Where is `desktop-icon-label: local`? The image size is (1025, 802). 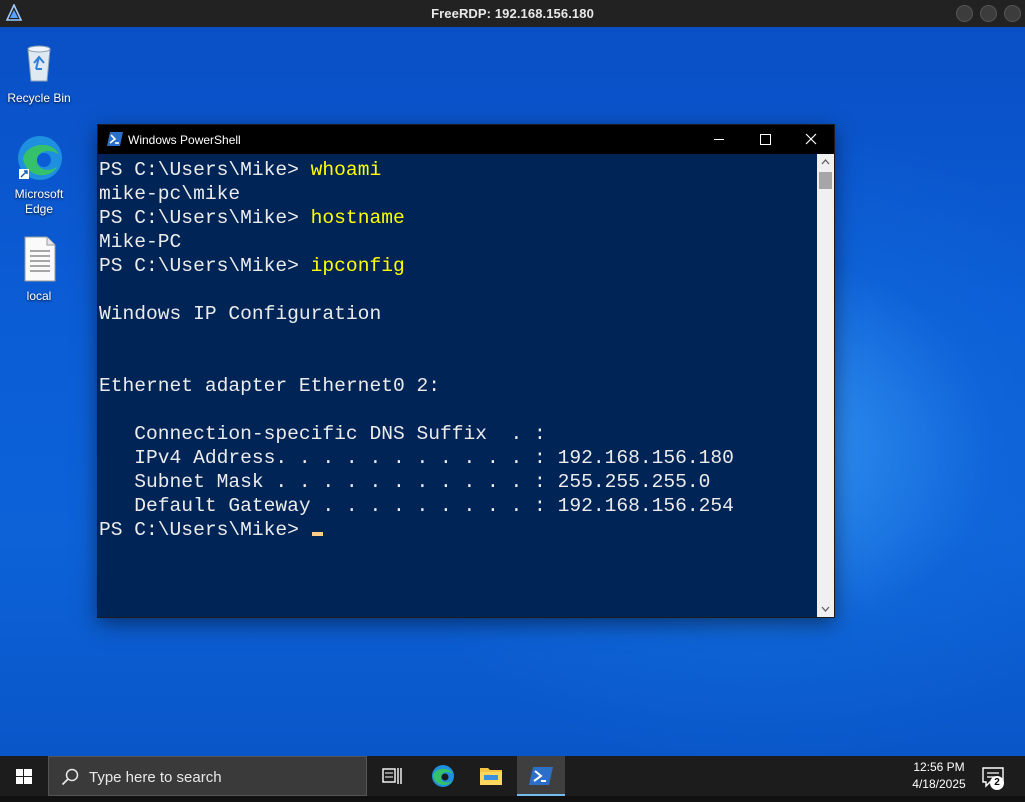
desktop-icon-label: local is located at coordinates (39, 296).